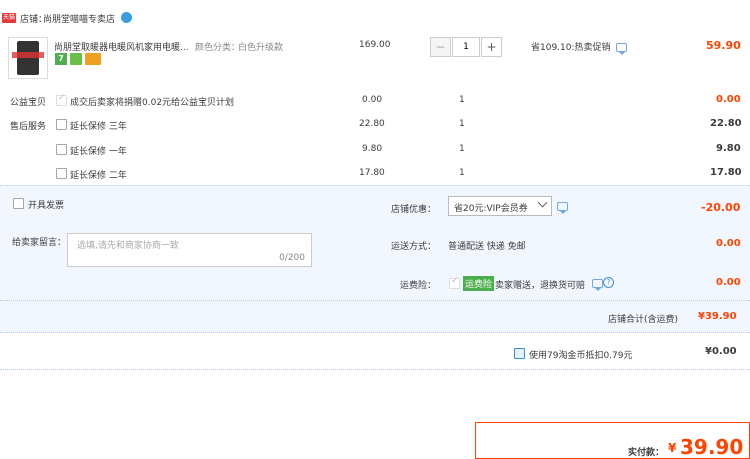 The height and width of the screenshot is (459, 750). I want to click on warranty-3yr-name: 延长保修 三年, so click(98, 127).